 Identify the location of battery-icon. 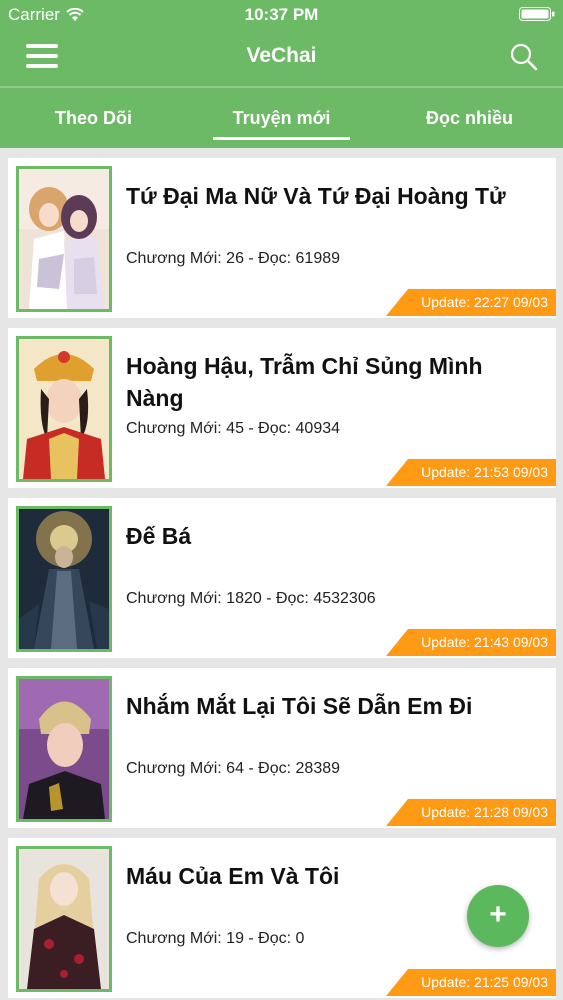
(537, 14).